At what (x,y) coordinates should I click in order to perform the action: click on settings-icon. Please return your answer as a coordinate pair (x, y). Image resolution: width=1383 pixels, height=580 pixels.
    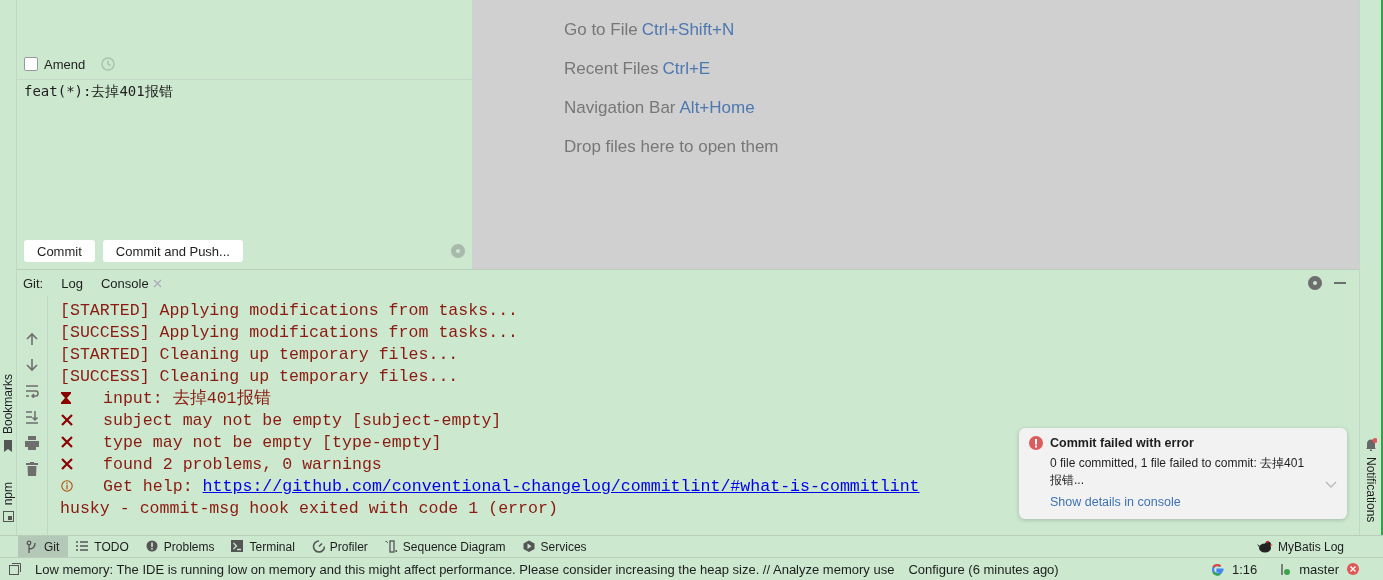
    Looking at the image, I should click on (1315, 283).